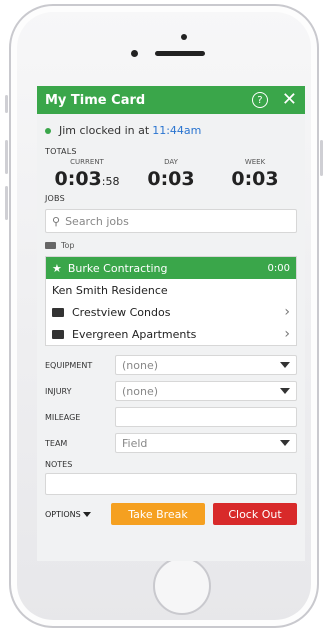 This screenshot has width=328, height=633. I want to click on team-row: TEAM Field, so click(171, 443).